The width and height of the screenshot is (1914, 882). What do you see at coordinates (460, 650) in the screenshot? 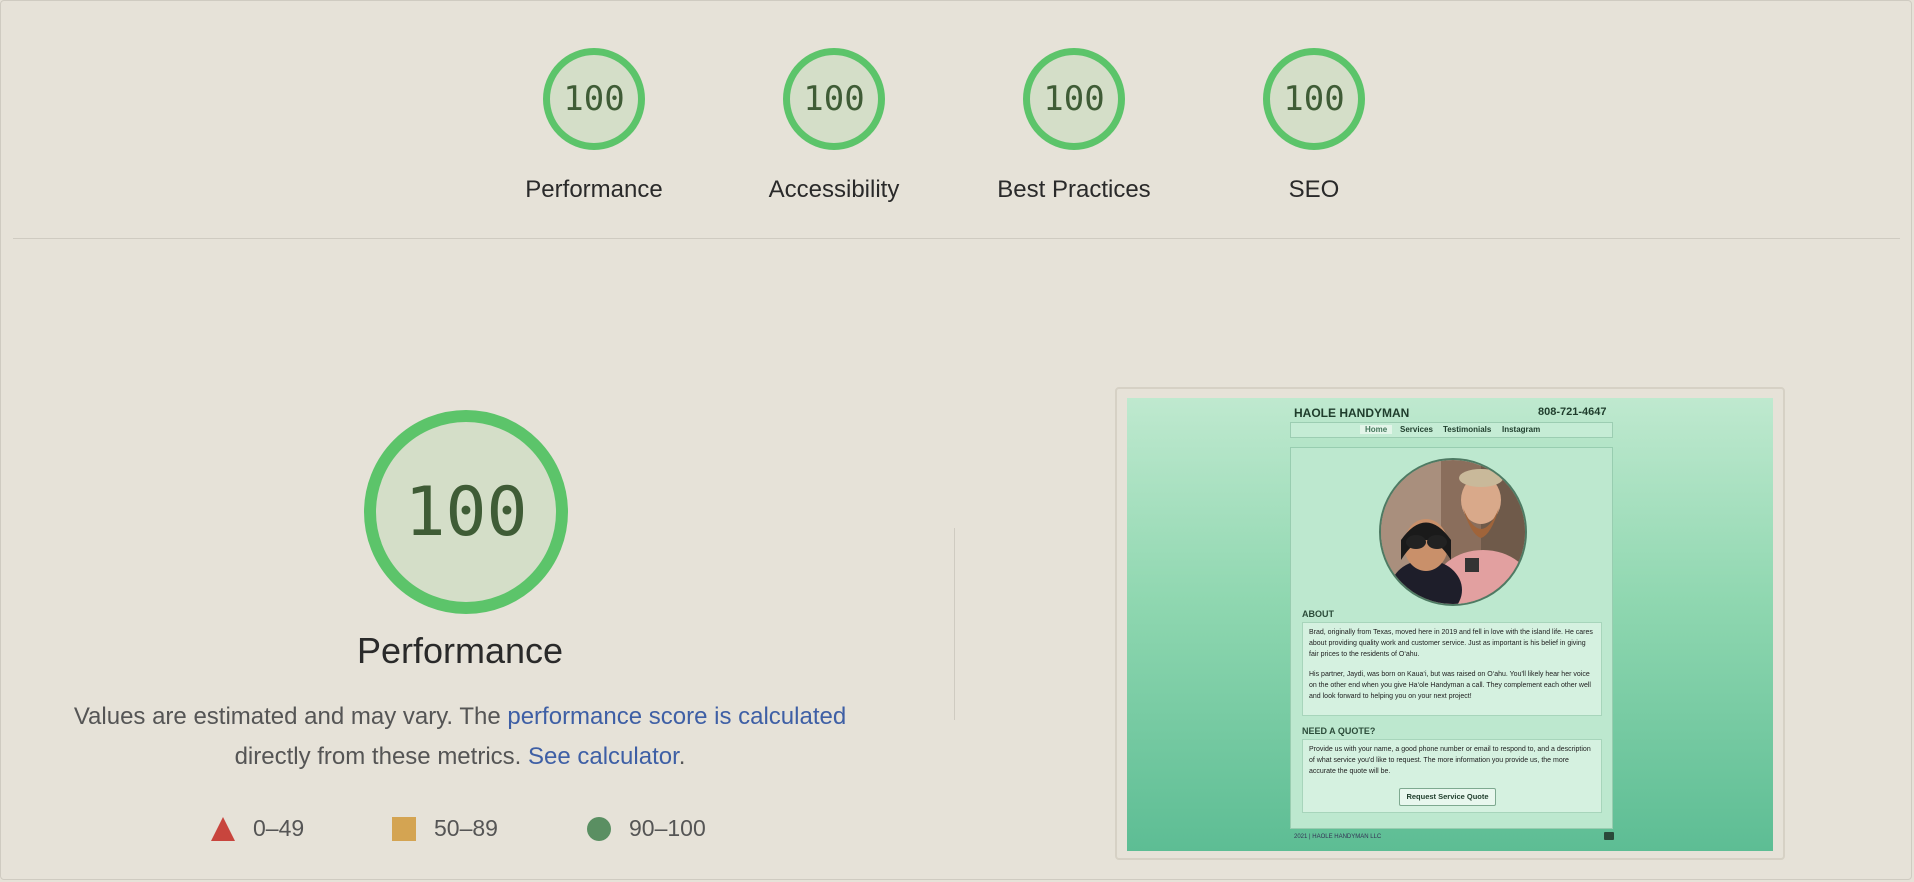
I see `performance-title: Performance` at bounding box center [460, 650].